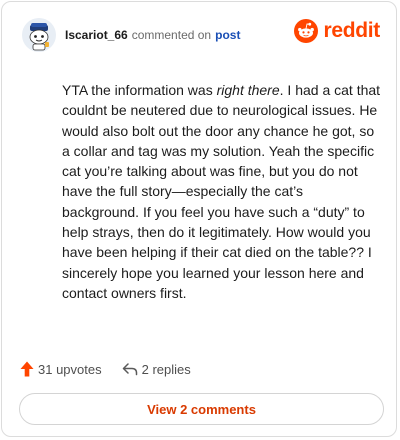 The width and height of the screenshot is (400, 440). I want to click on snoo-avatar-icon, so click(39, 35).